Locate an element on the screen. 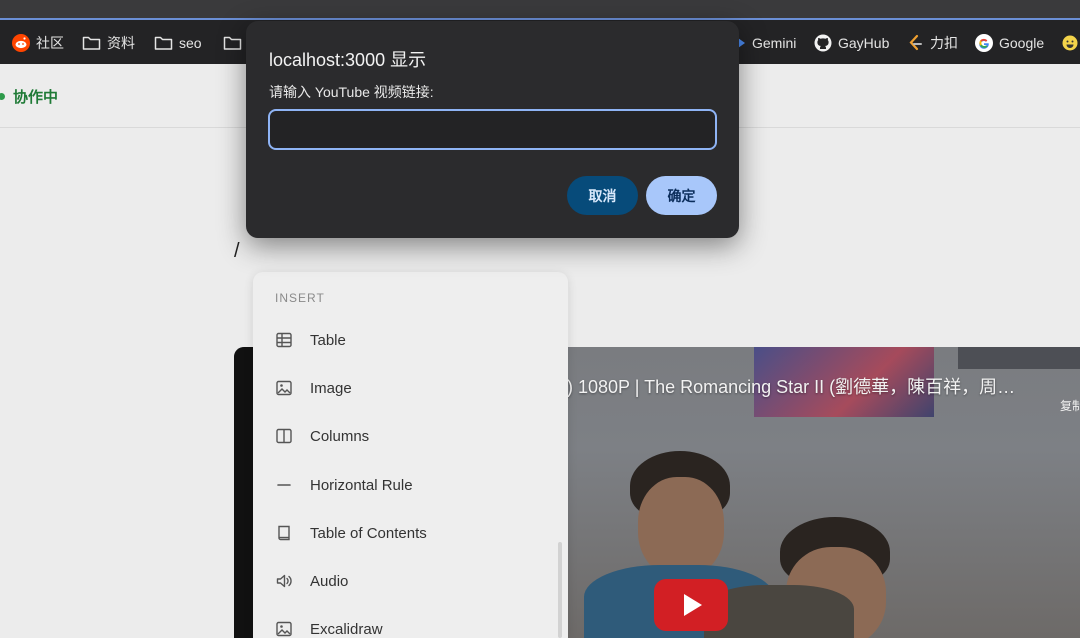  insert-menu-heading: INSERT is located at coordinates (300, 298).